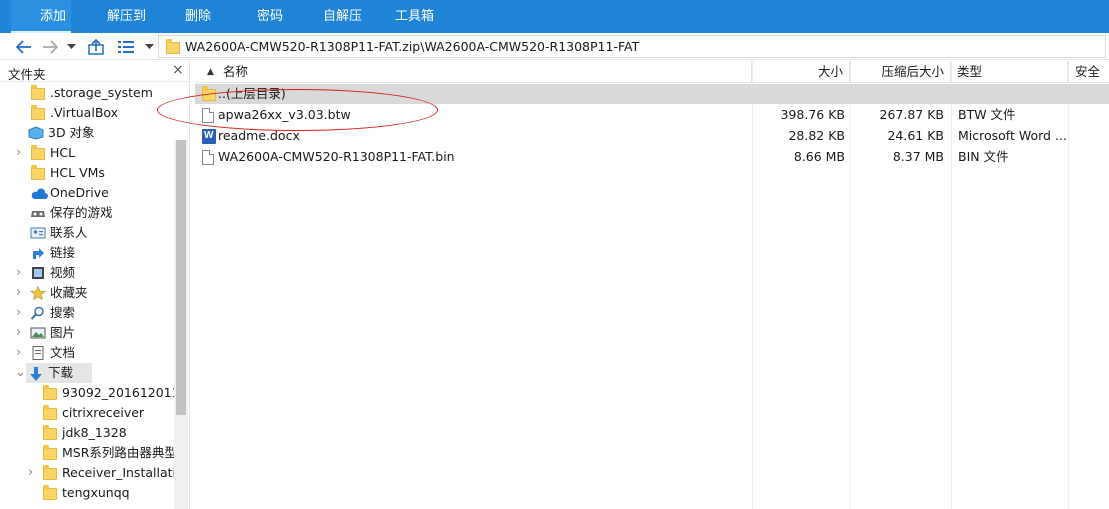 This screenshot has width=1109, height=509. I want to click on tree-item: tengxunqq, so click(87, 493).